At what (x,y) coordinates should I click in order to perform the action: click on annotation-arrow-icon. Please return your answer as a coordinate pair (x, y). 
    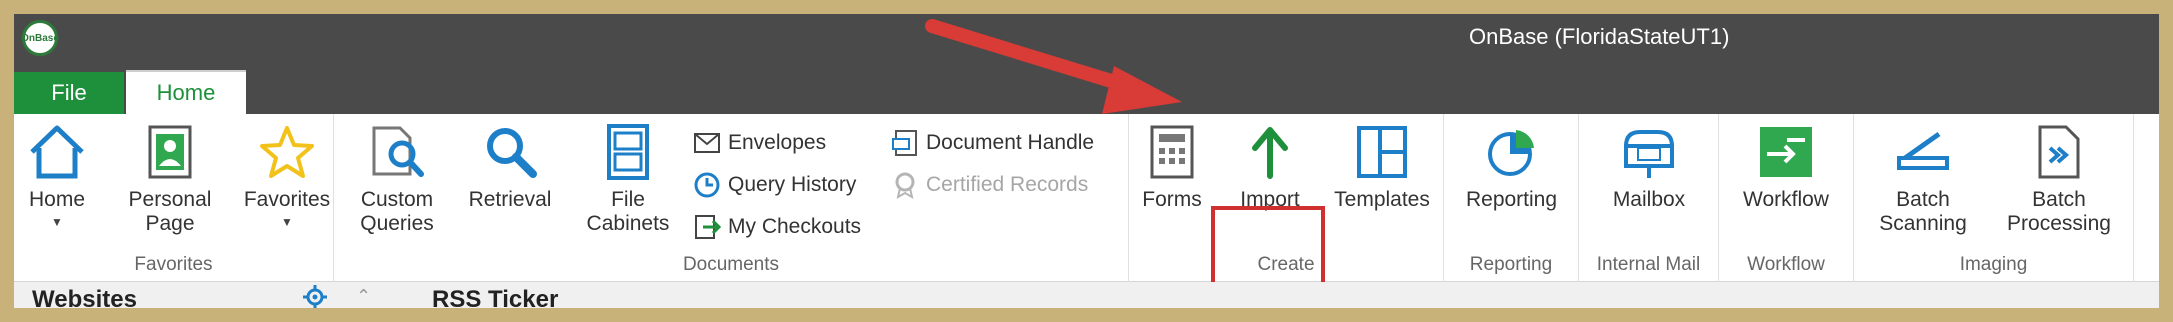
    Looking at the image, I should click on (1053, 66).